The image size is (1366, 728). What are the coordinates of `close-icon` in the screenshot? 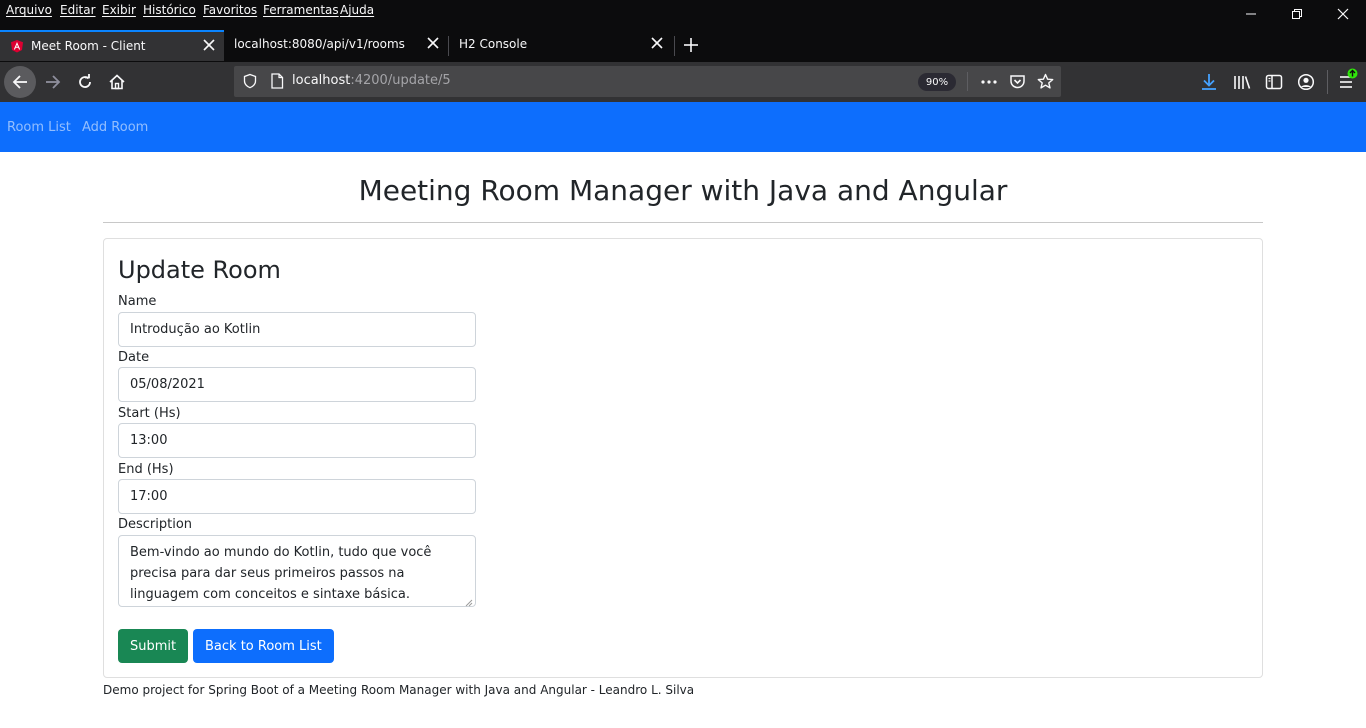 It's located at (1343, 14).